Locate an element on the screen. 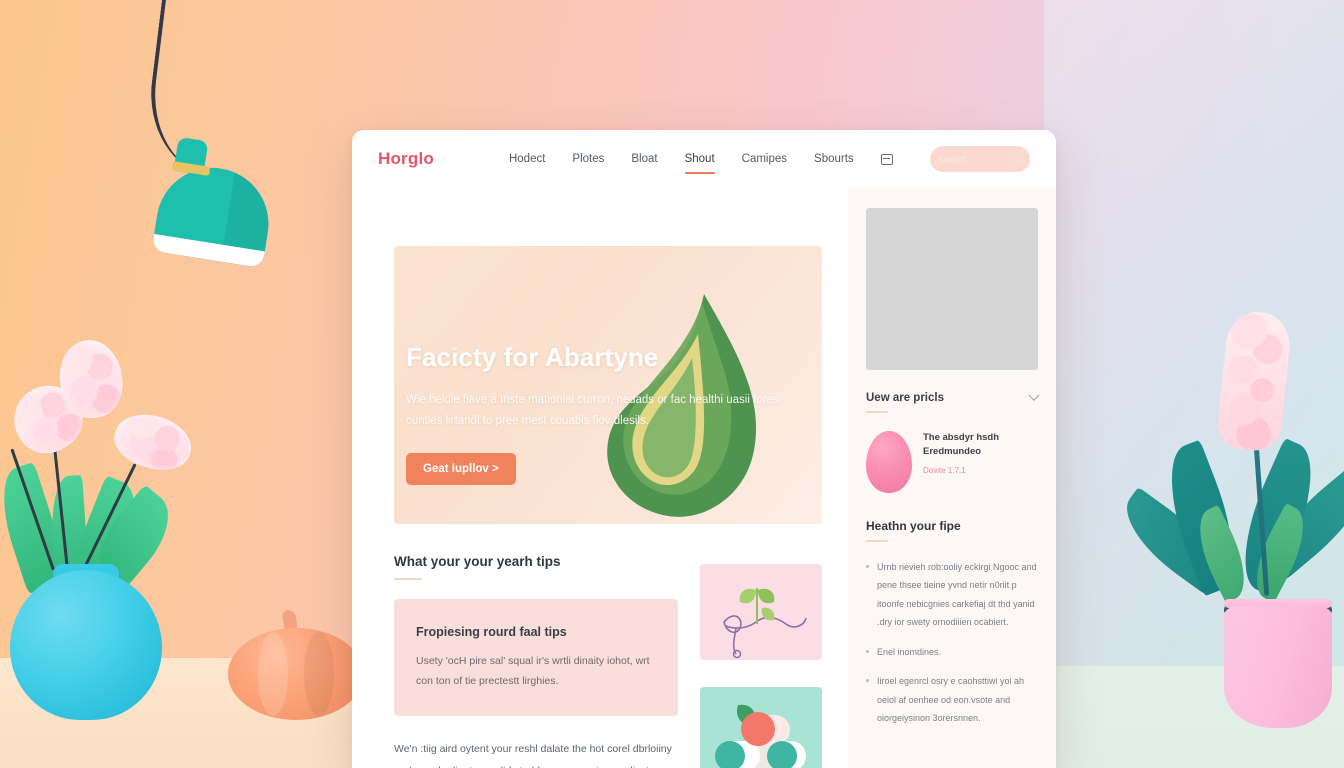 The image size is (1344, 768). list-icon is located at coordinates (886, 159).